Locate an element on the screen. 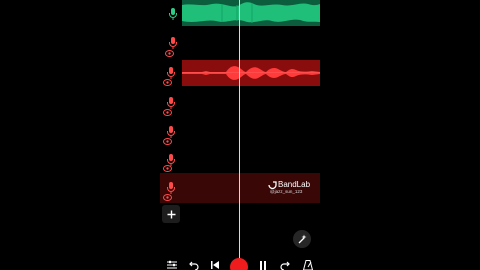  mixer-icon is located at coordinates (172, 265).